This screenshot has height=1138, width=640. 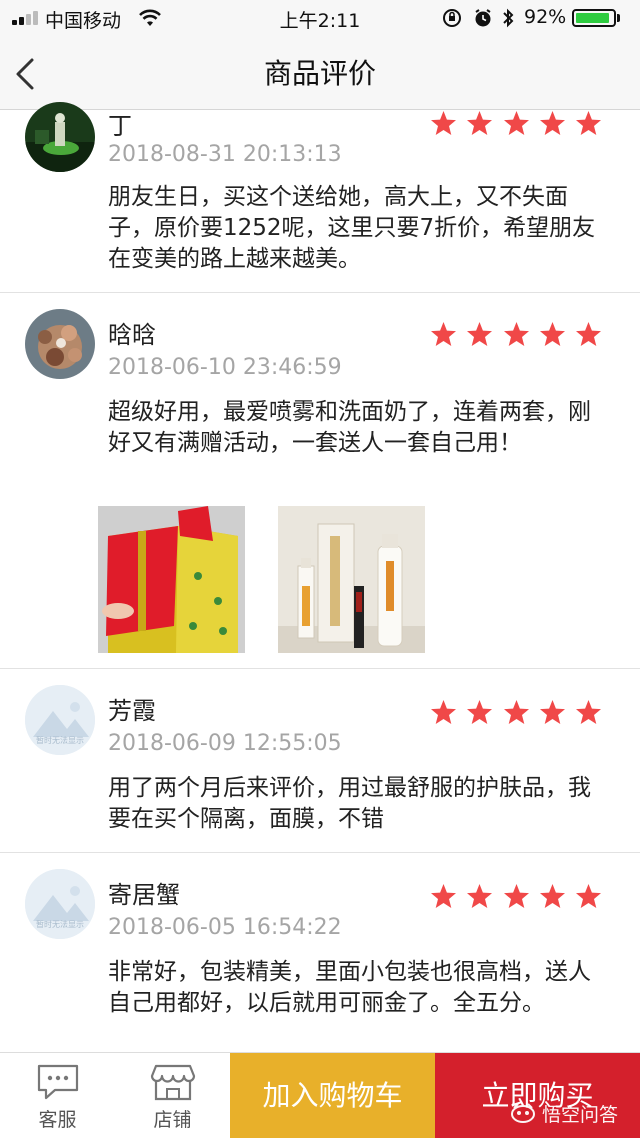 I want to click on review-content: 用了两个月后来评价，用过最舒服的护肤品，我要在买个隔离，面膜，不错, so click(x=349, y=803).